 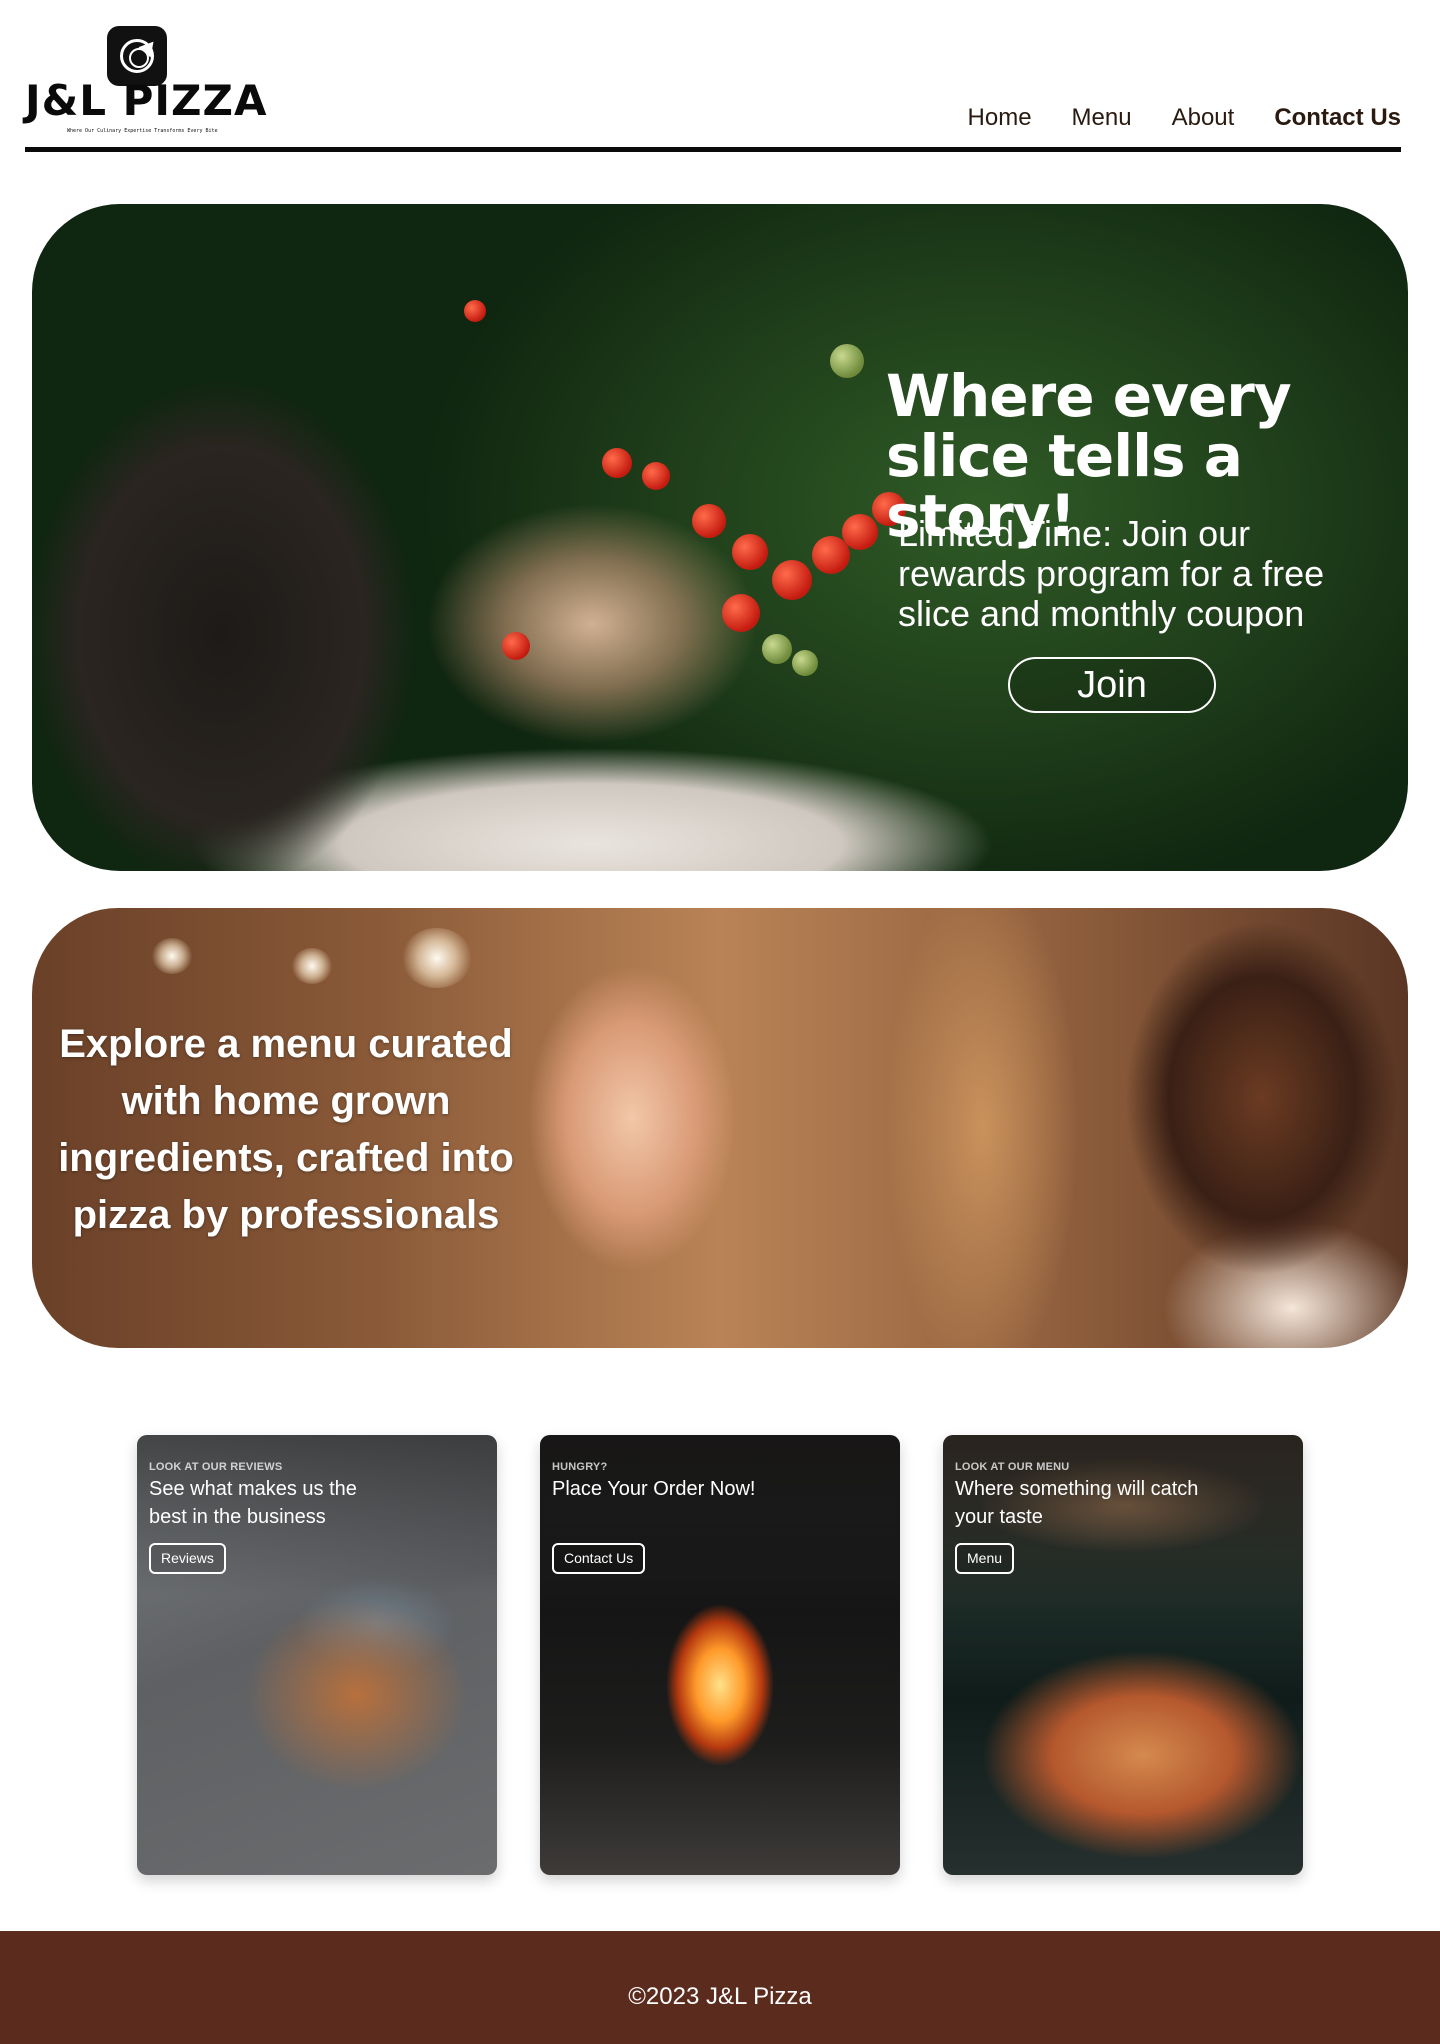 What do you see at coordinates (1012, 1467) in the screenshot?
I see `card-eyebrow: LOOK AT OUR MENU` at bounding box center [1012, 1467].